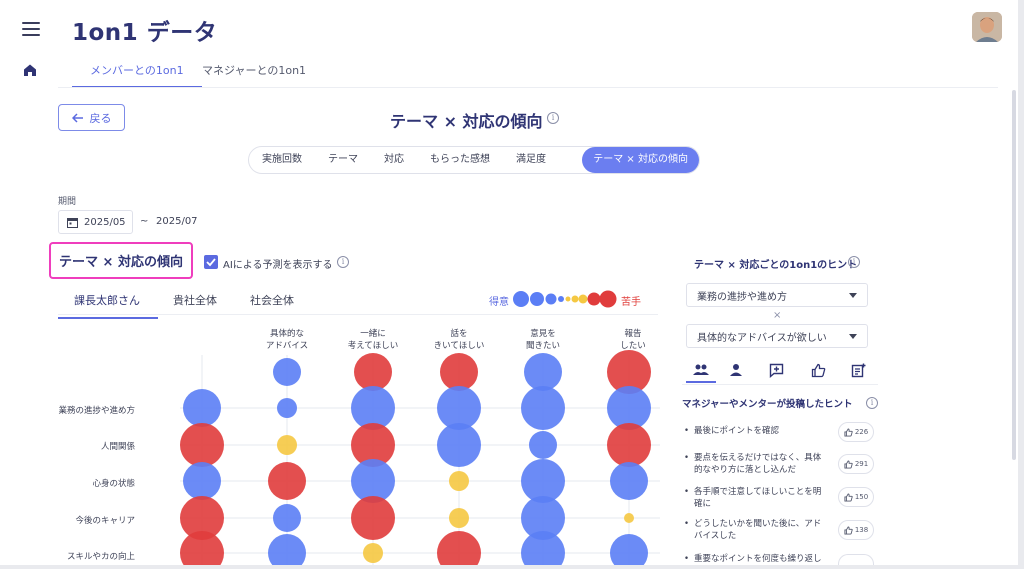  I want to click on post-add-icon, so click(858, 373).